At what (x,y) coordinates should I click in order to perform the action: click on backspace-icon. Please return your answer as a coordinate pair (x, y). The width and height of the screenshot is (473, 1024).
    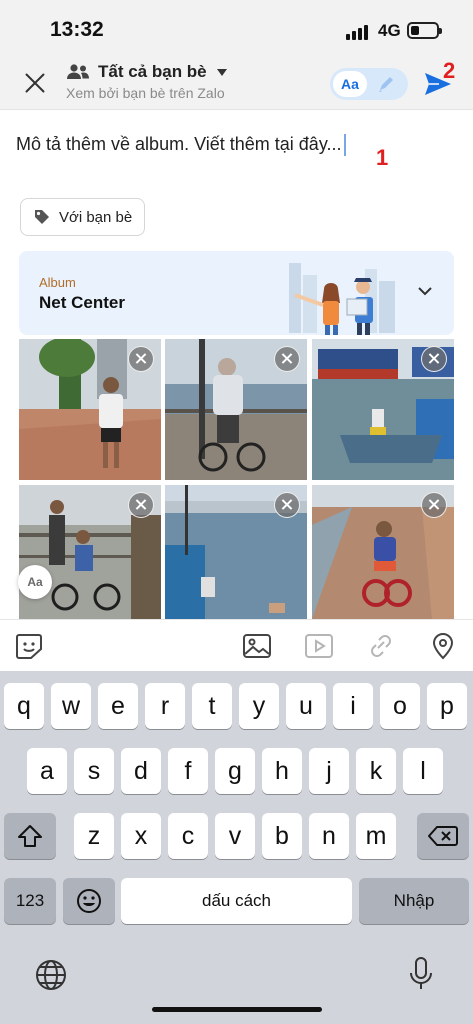
    Looking at the image, I should click on (443, 836).